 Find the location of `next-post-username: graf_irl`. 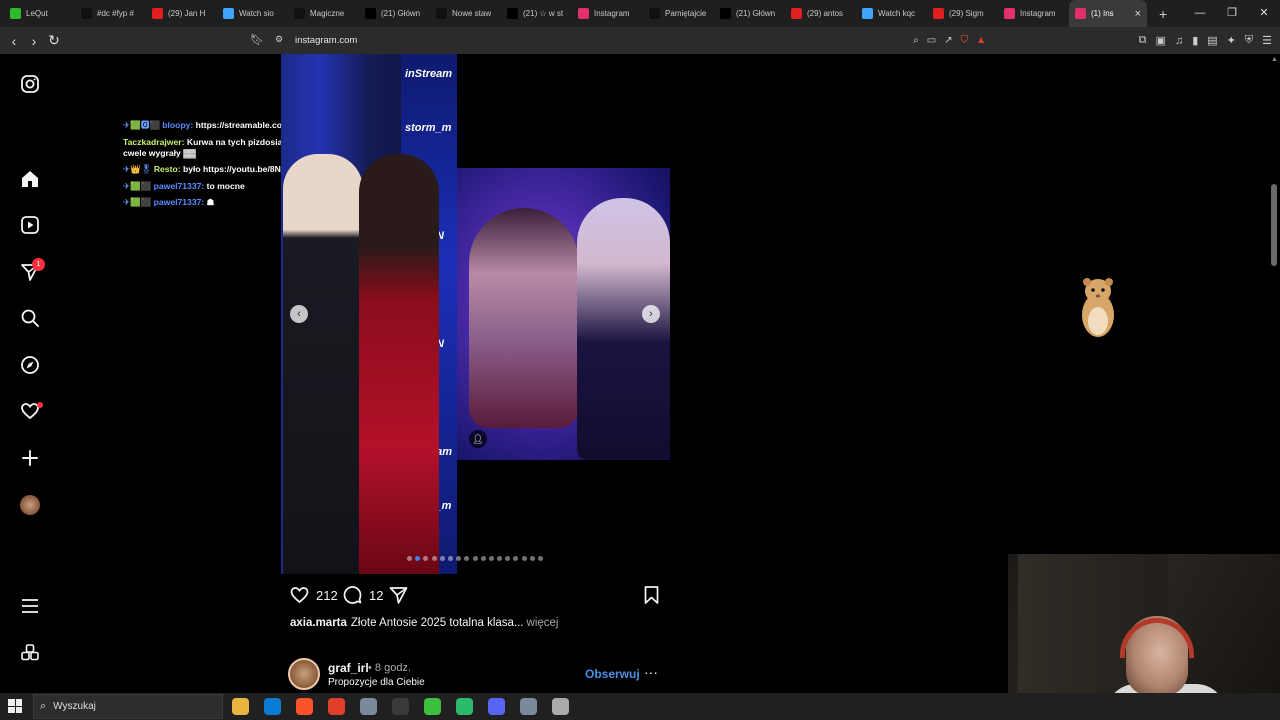

next-post-username: graf_irl is located at coordinates (348, 668).